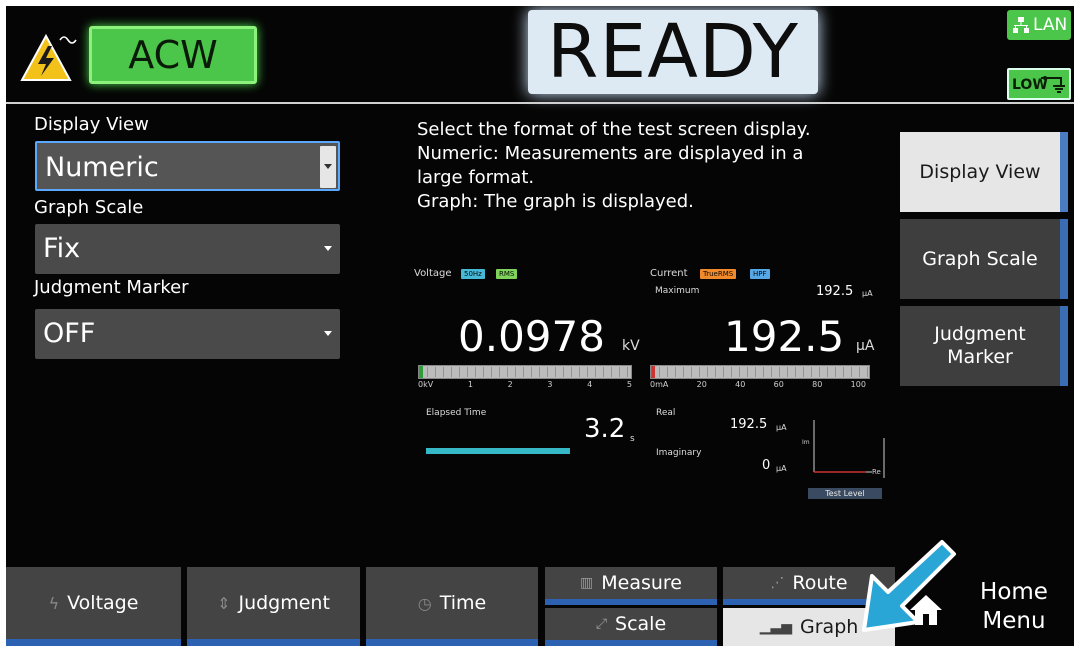 The height and width of the screenshot is (651, 1080). I want to click on ground-icon, so click(1053, 84).